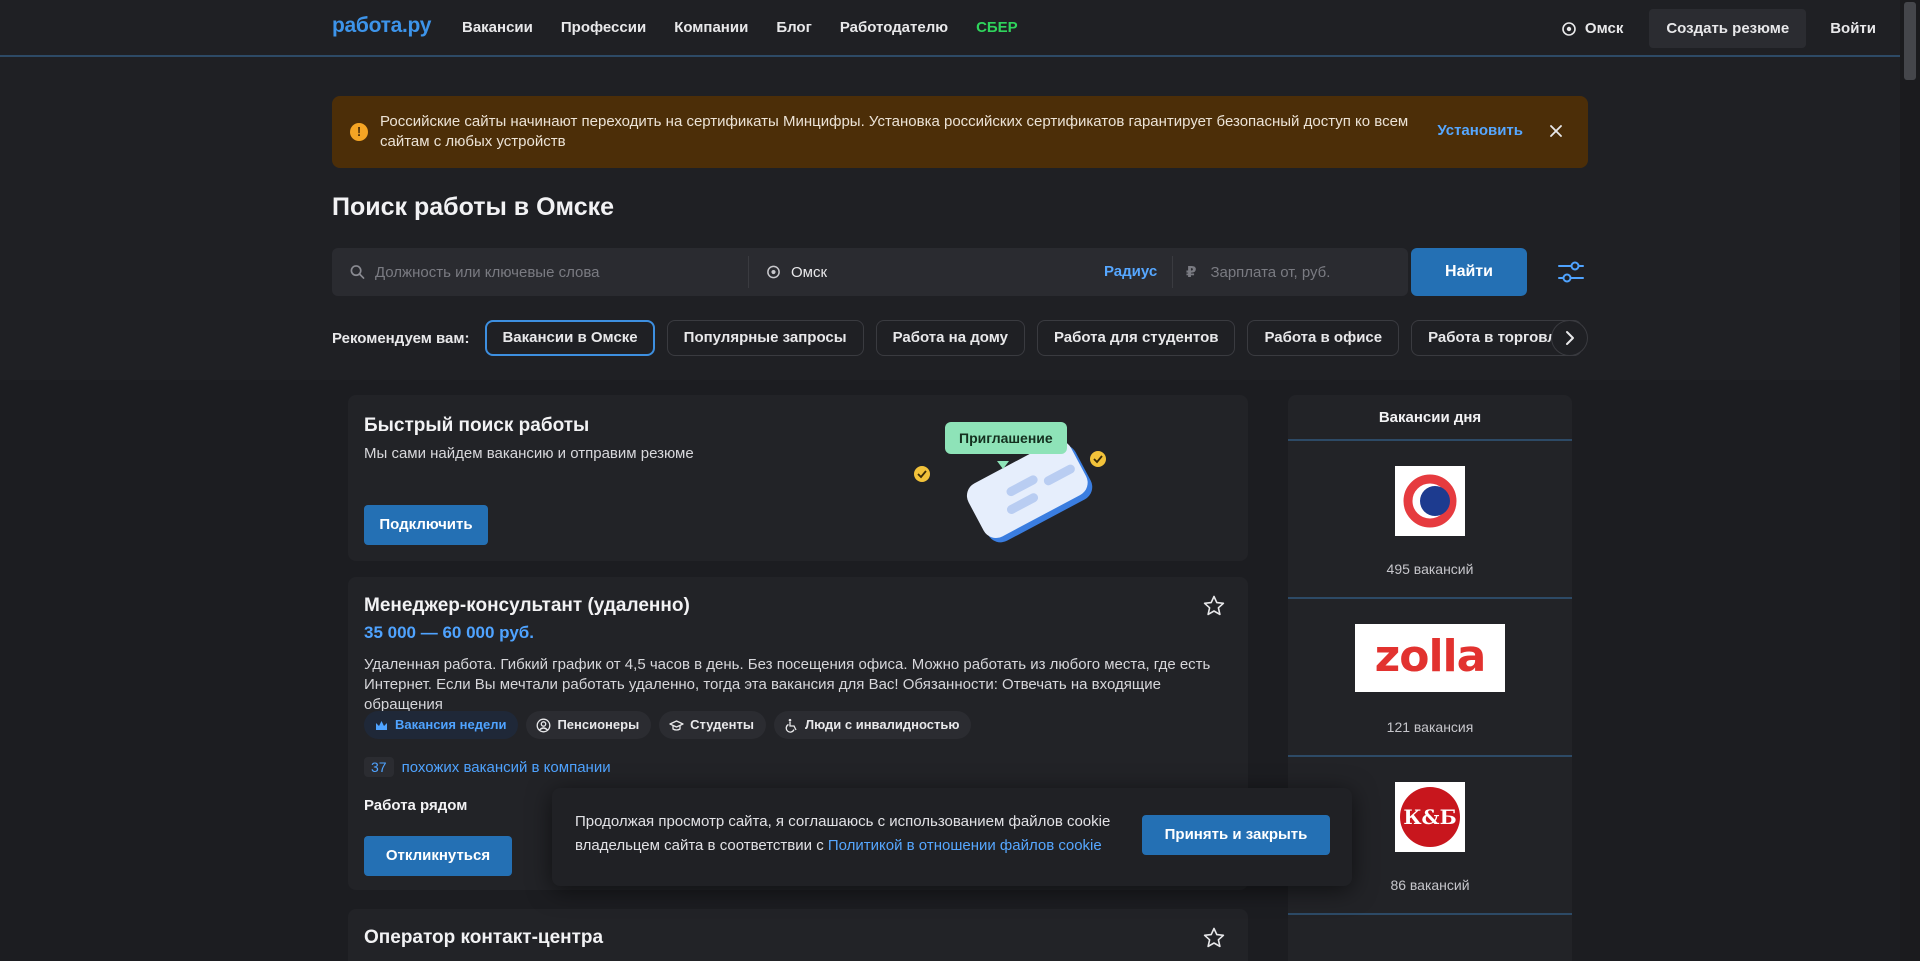 The image size is (1920, 961). I want to click on company-zolla: zolla 121 вакансия, so click(1430, 678).